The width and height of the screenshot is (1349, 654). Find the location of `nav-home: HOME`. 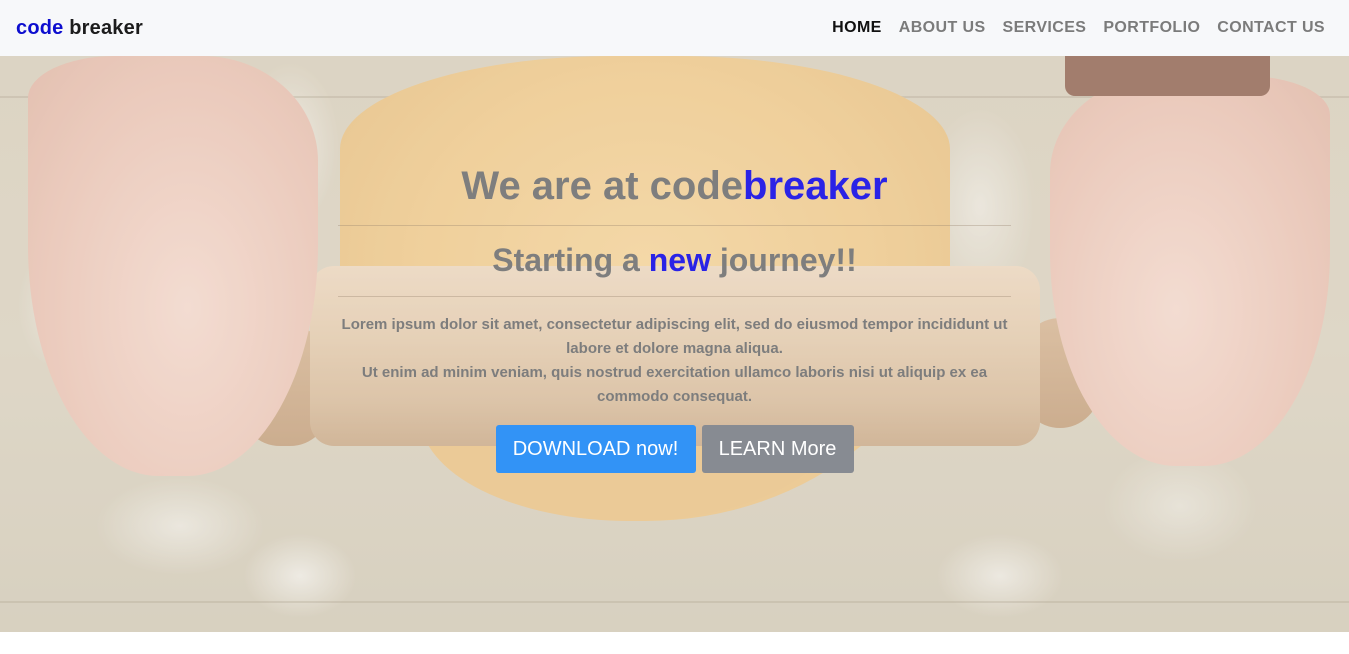

nav-home: HOME is located at coordinates (857, 28).